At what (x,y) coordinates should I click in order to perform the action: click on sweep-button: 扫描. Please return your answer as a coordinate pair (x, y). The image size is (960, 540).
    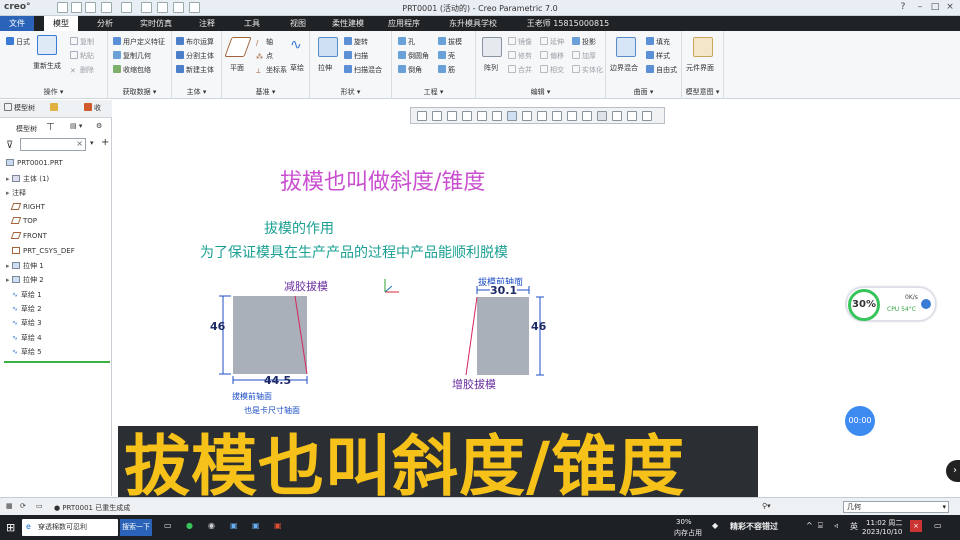
    Looking at the image, I should click on (356, 56).